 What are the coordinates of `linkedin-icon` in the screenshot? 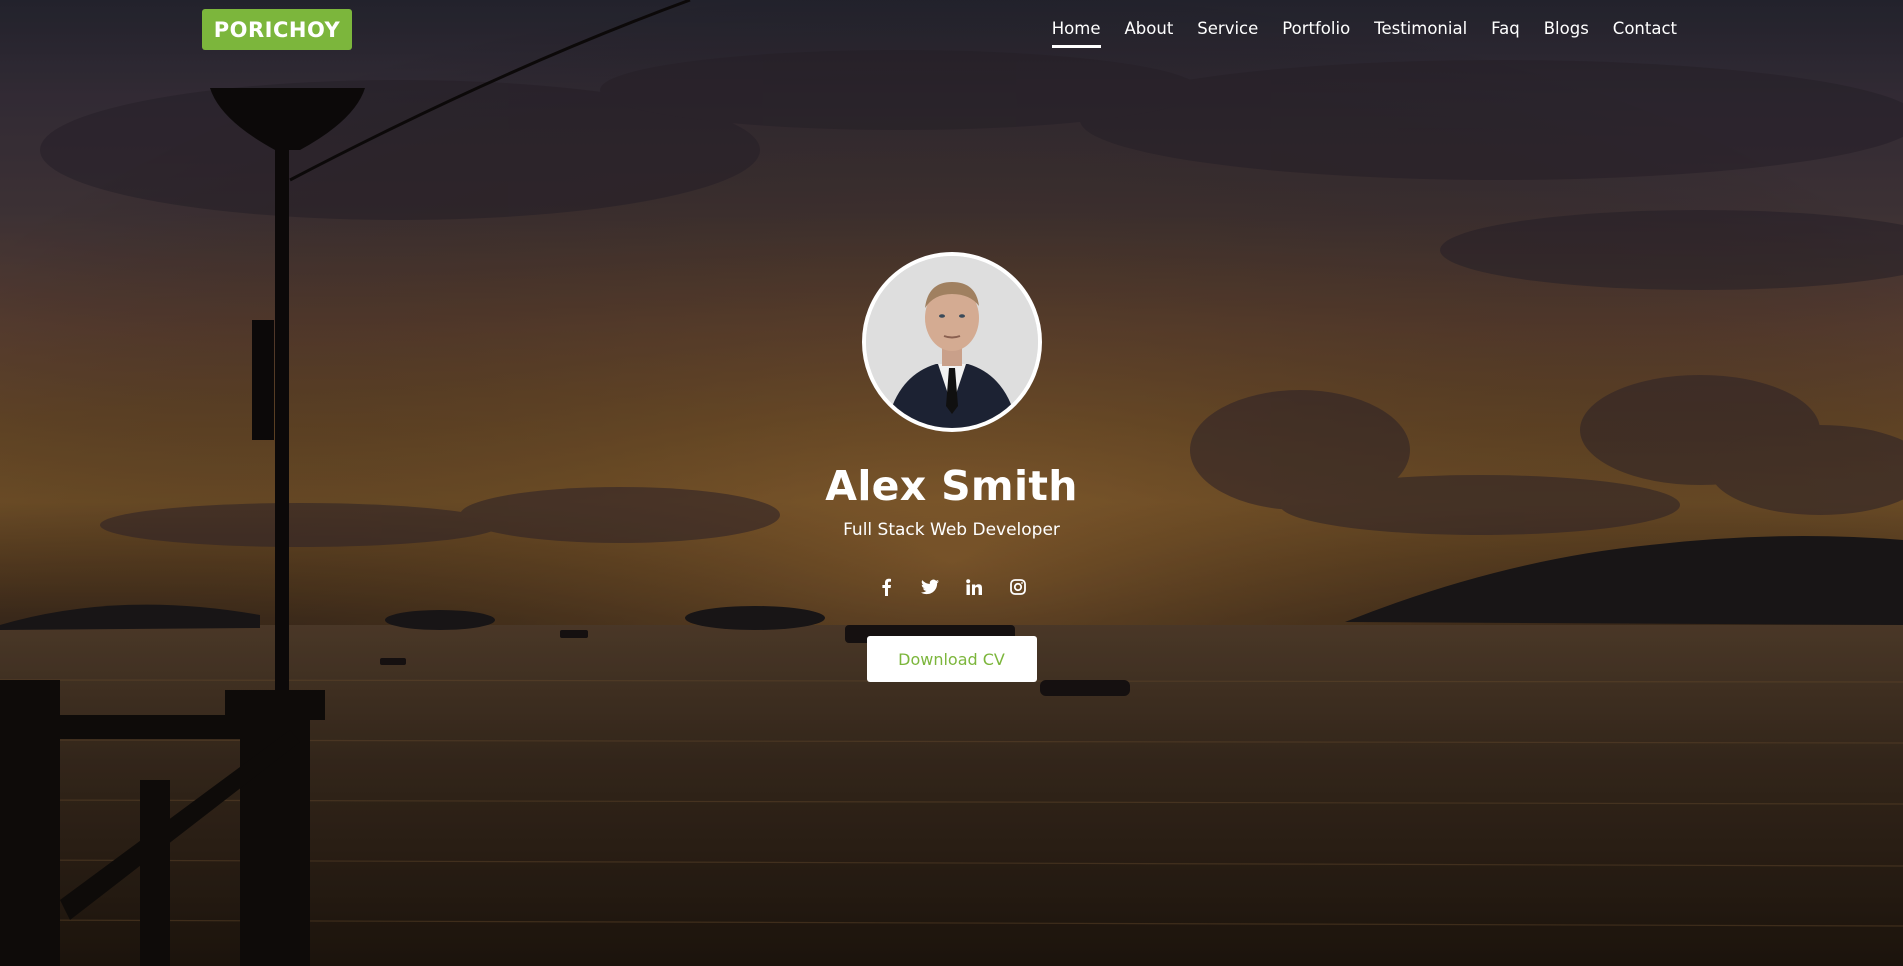 It's located at (974, 587).